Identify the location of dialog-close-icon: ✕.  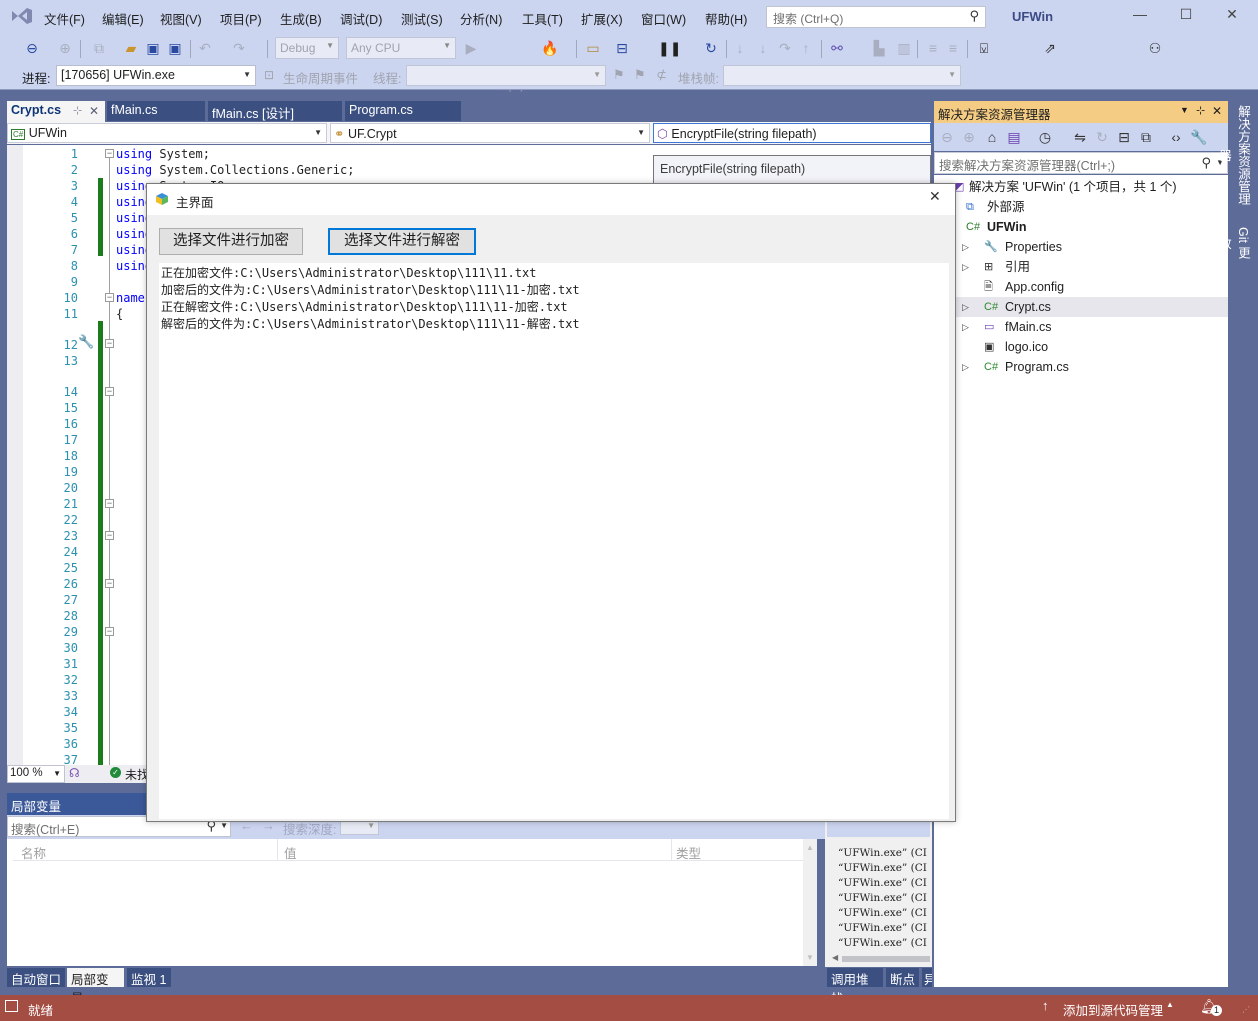
(935, 196).